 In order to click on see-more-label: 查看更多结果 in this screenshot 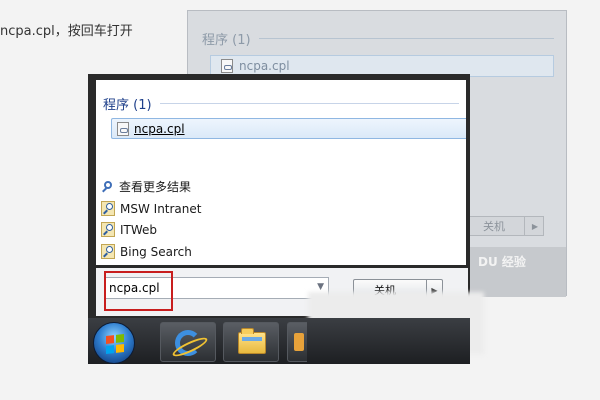, I will do `click(155, 187)`.